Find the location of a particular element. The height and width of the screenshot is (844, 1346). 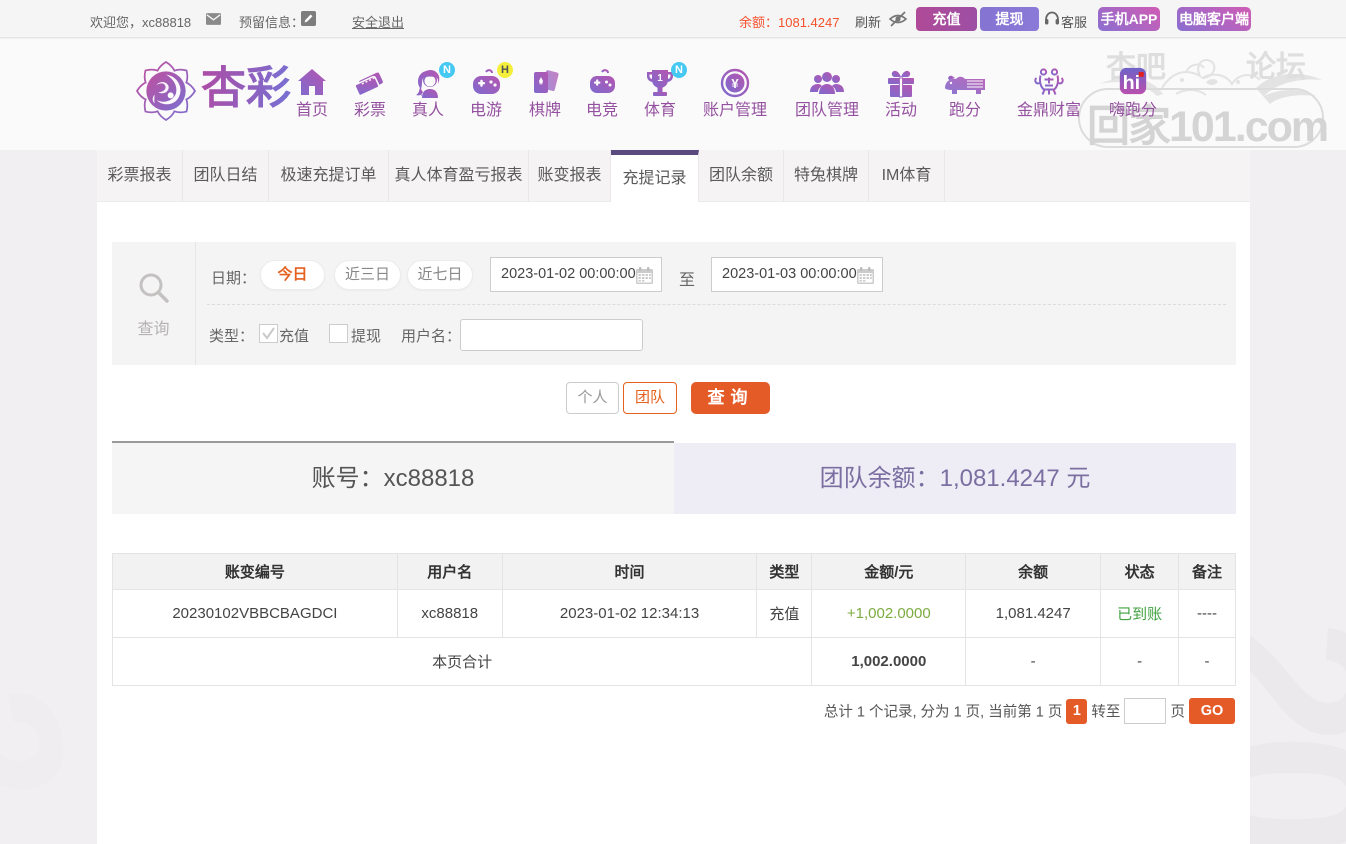

svg-text: 1 is located at coordinates (660, 78).